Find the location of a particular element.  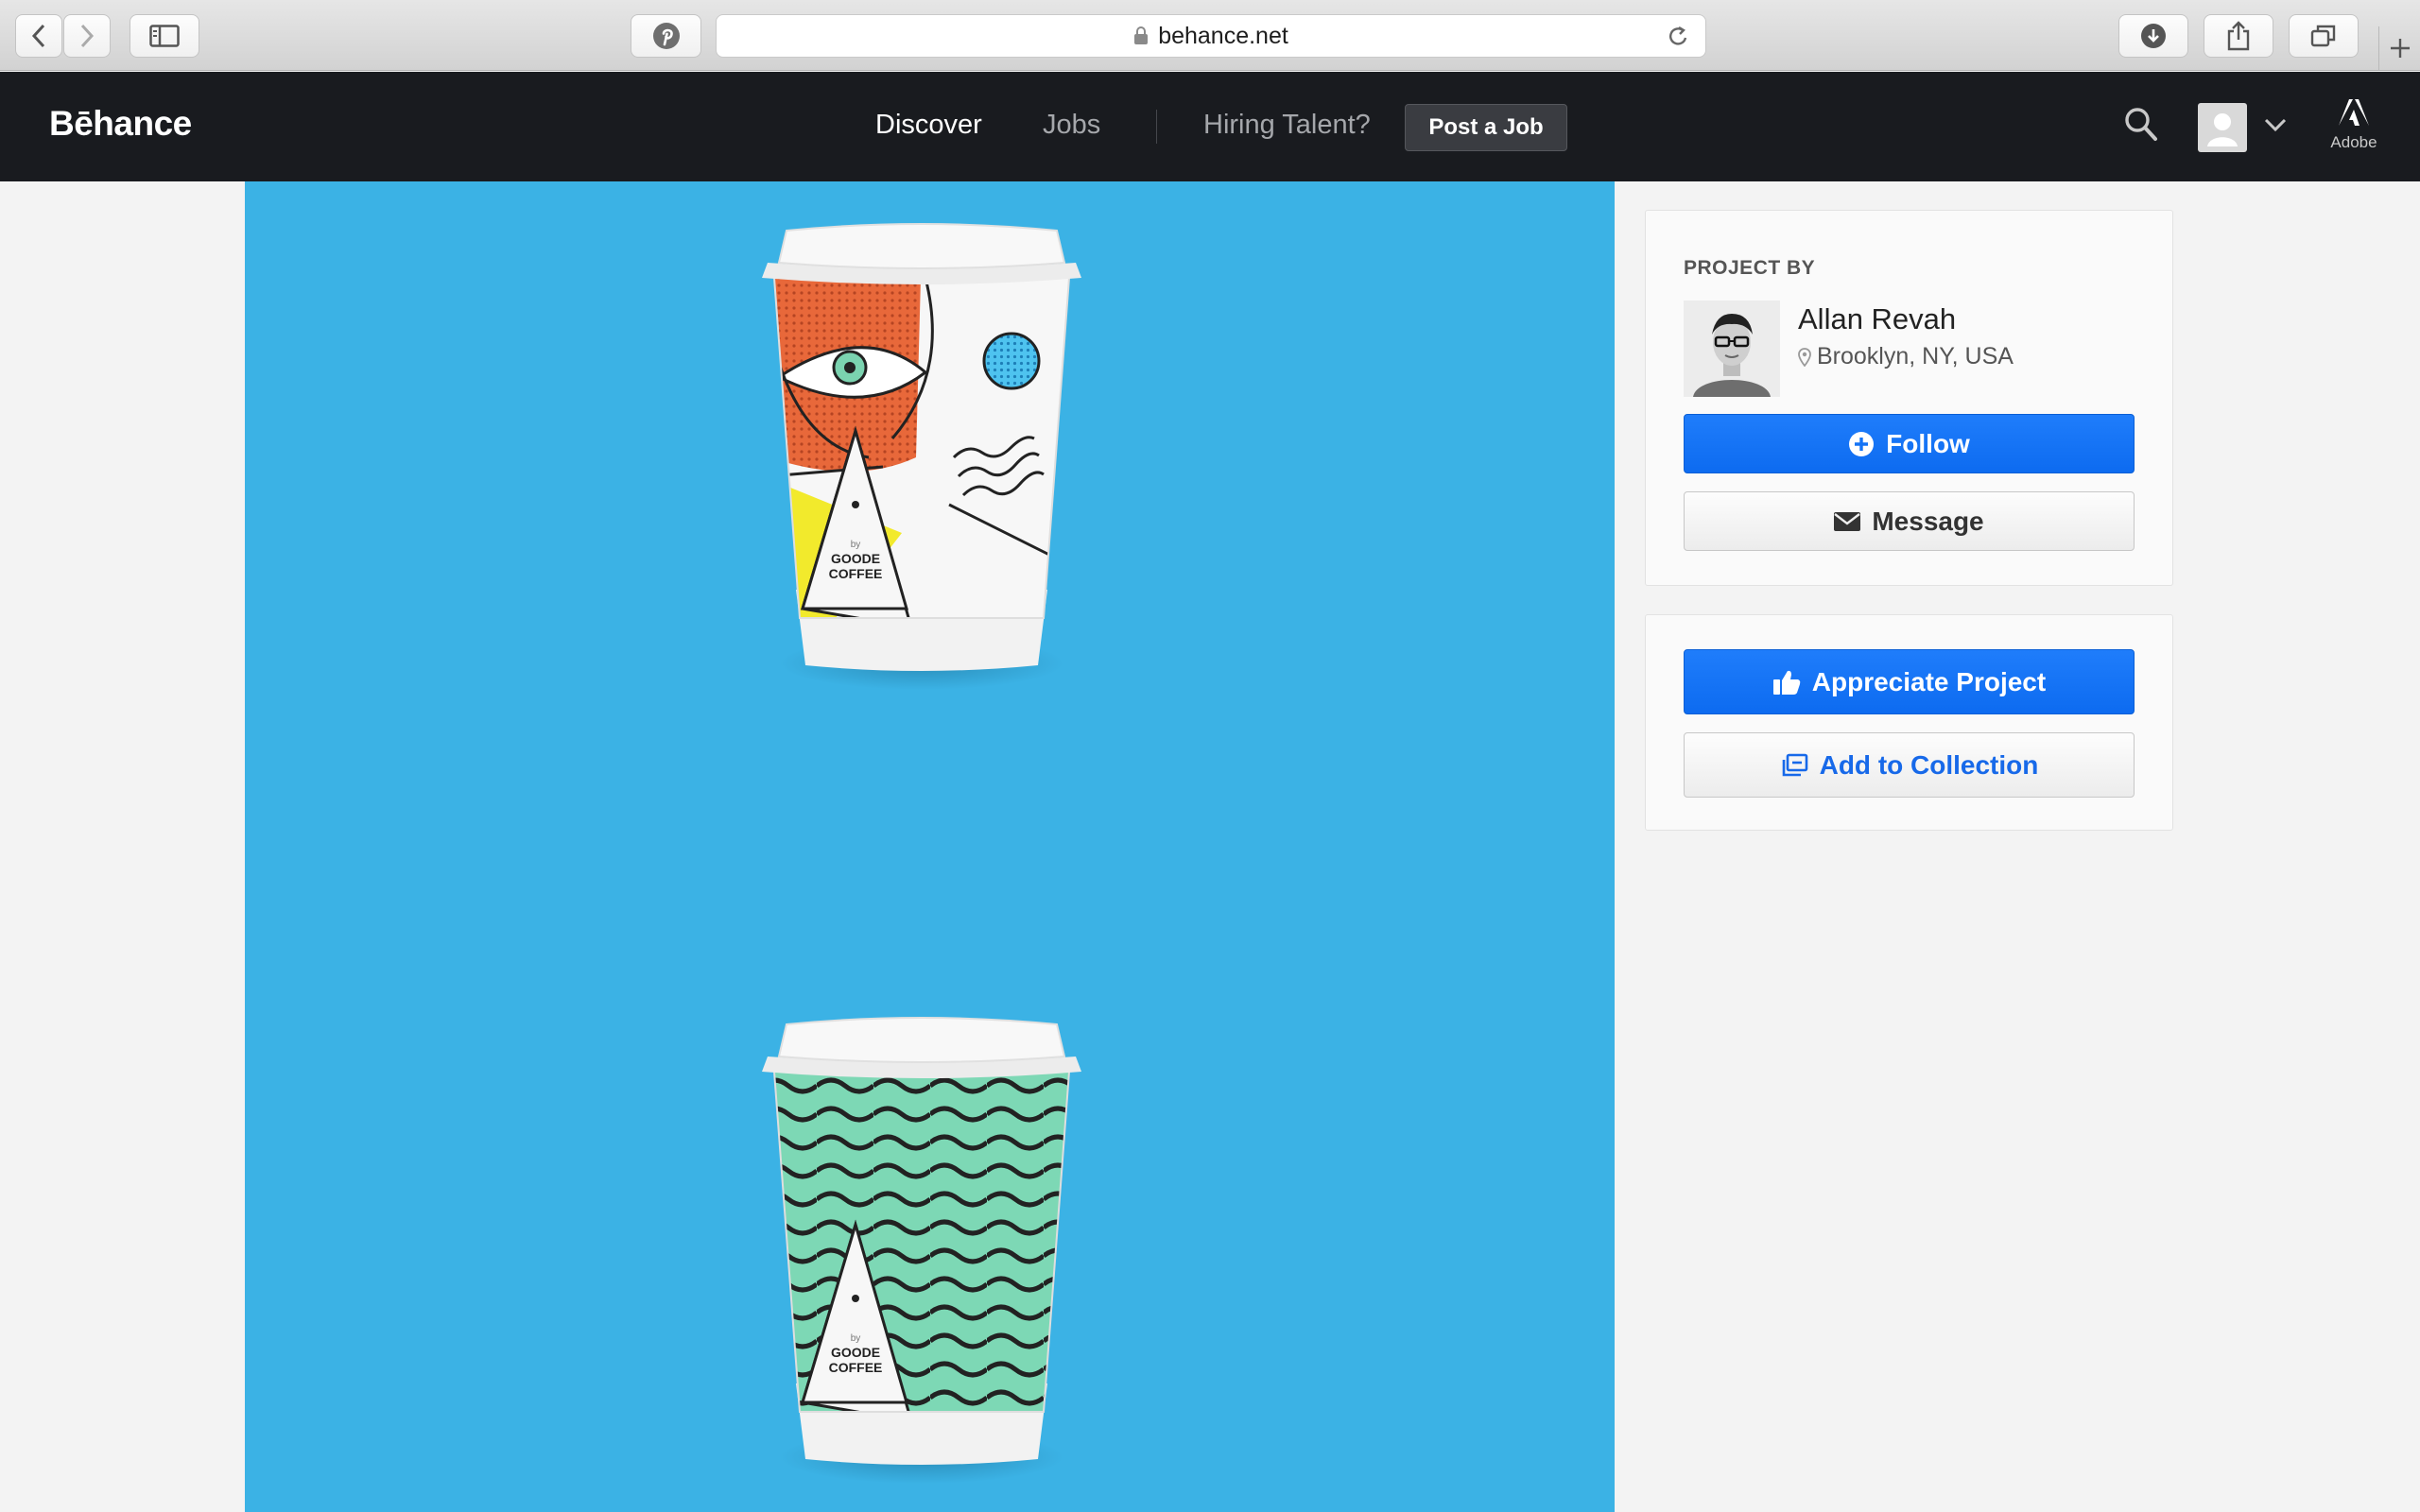

owner-location-text: Brooklyn, NY, USA is located at coordinates (1915, 356).